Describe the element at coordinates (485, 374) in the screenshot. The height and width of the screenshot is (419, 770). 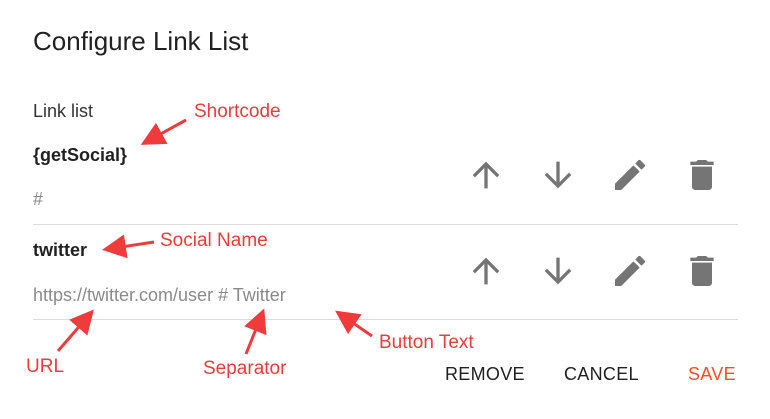
I see `remove-button: REMOVE` at that location.